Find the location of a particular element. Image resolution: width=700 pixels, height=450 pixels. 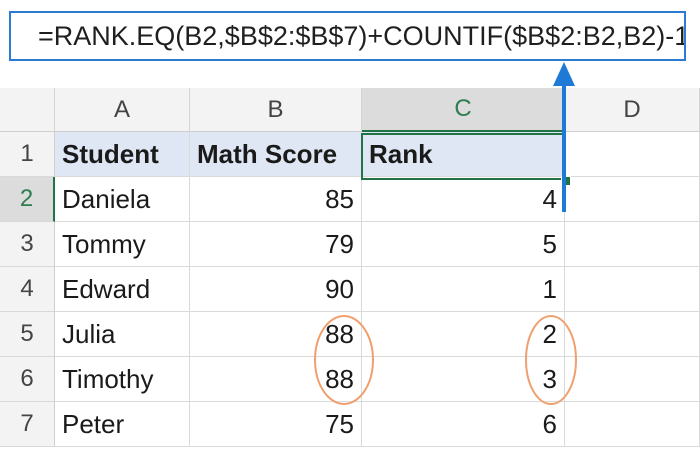

cell-a7: Peter is located at coordinates (122, 424).